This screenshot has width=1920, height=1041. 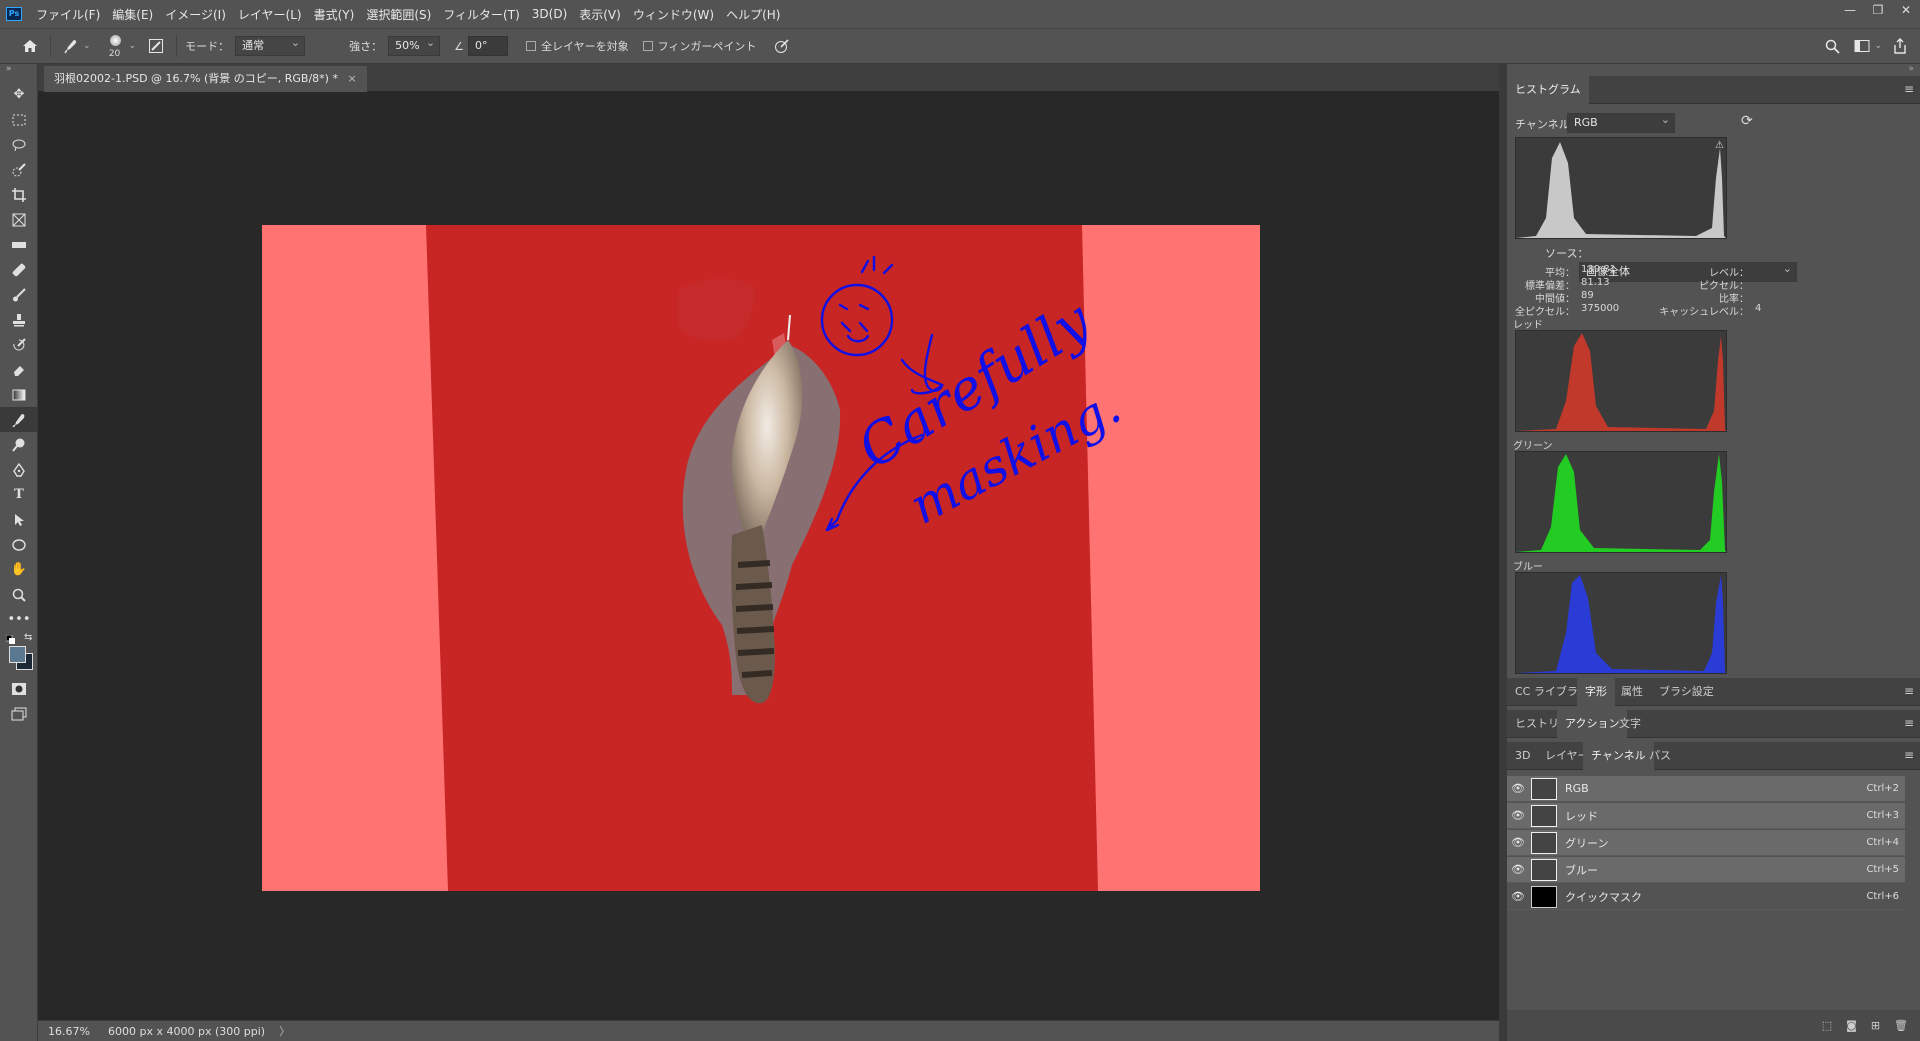 What do you see at coordinates (1906, 10) in the screenshot?
I see `close-icon: ✕` at bounding box center [1906, 10].